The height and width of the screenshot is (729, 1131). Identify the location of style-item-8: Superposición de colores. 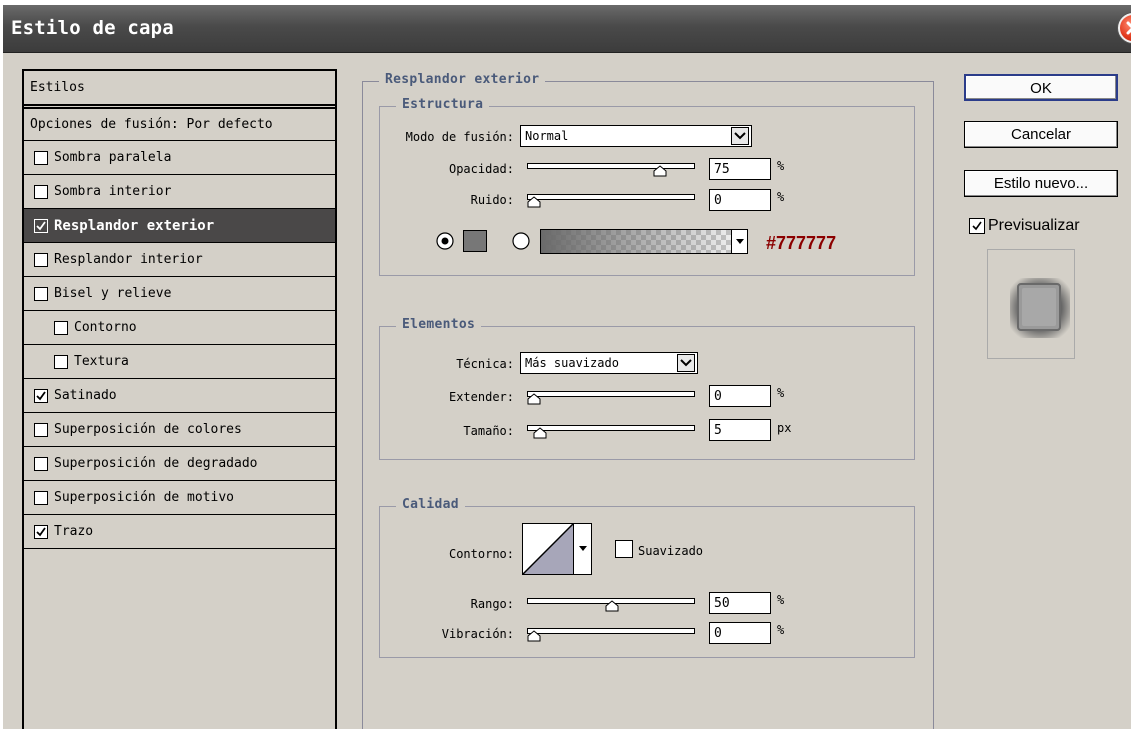
(179, 430).